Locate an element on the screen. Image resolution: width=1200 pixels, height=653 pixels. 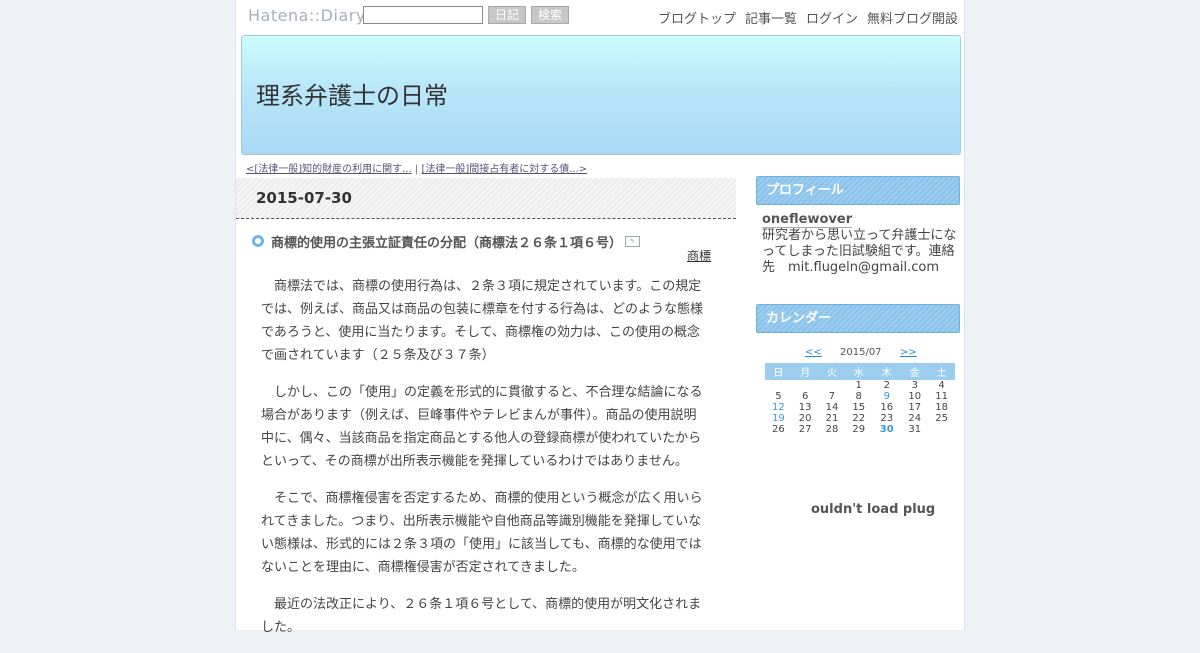
blog-title: 理系弁護士の日常 is located at coordinates (352, 93).